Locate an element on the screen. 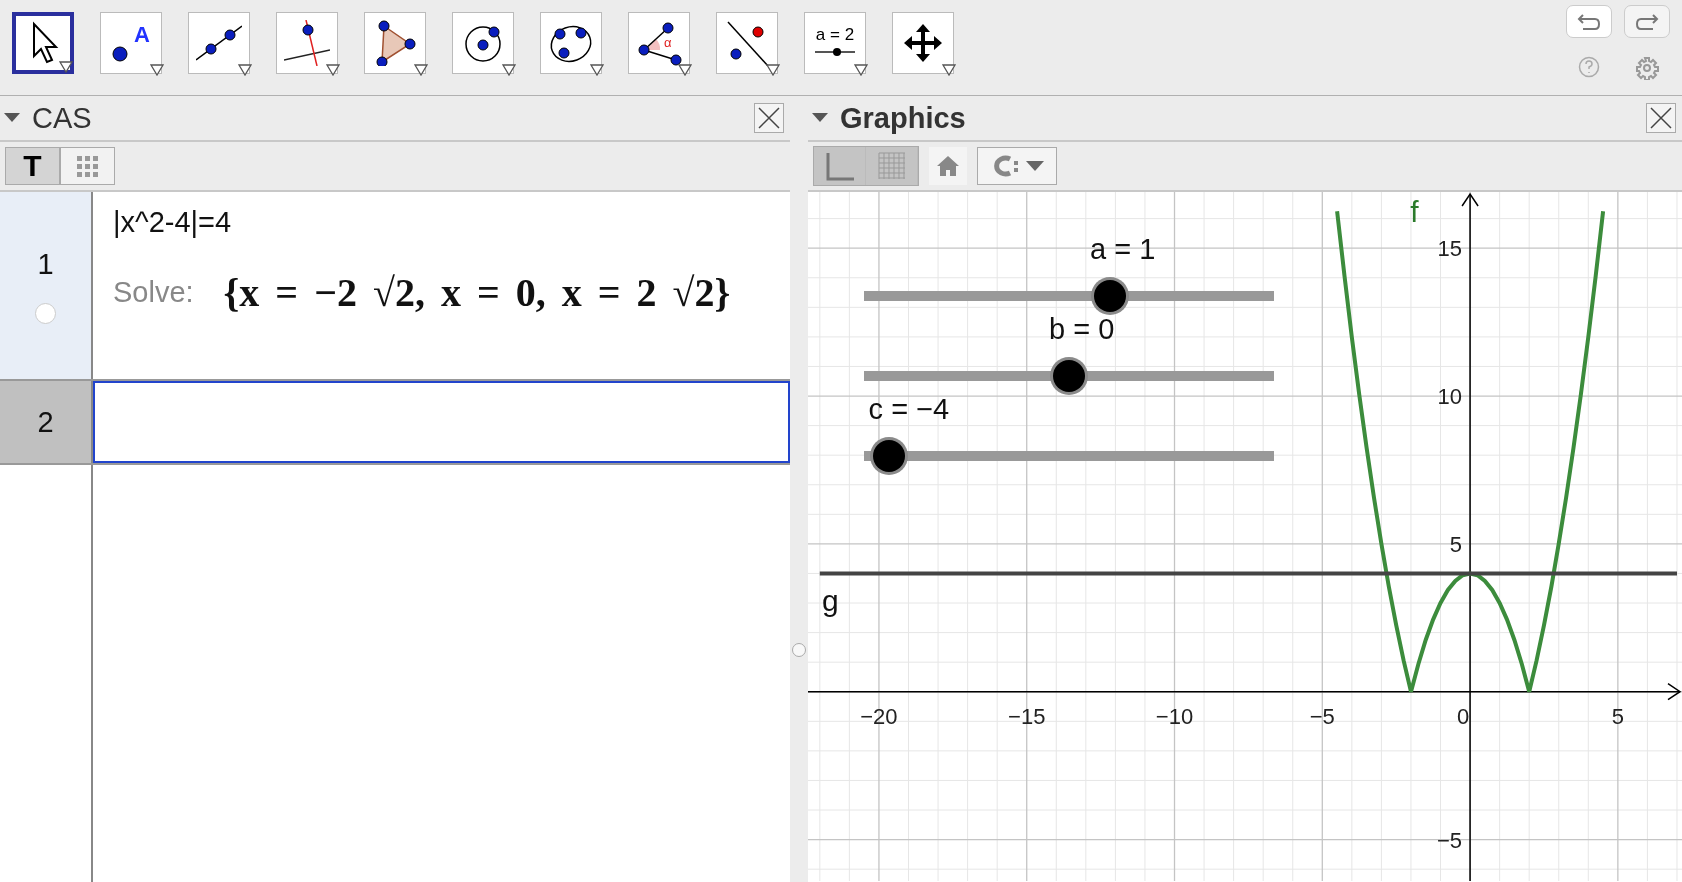 This screenshot has height=882, width=1682. tool-button: a = 2 is located at coordinates (835, 43).